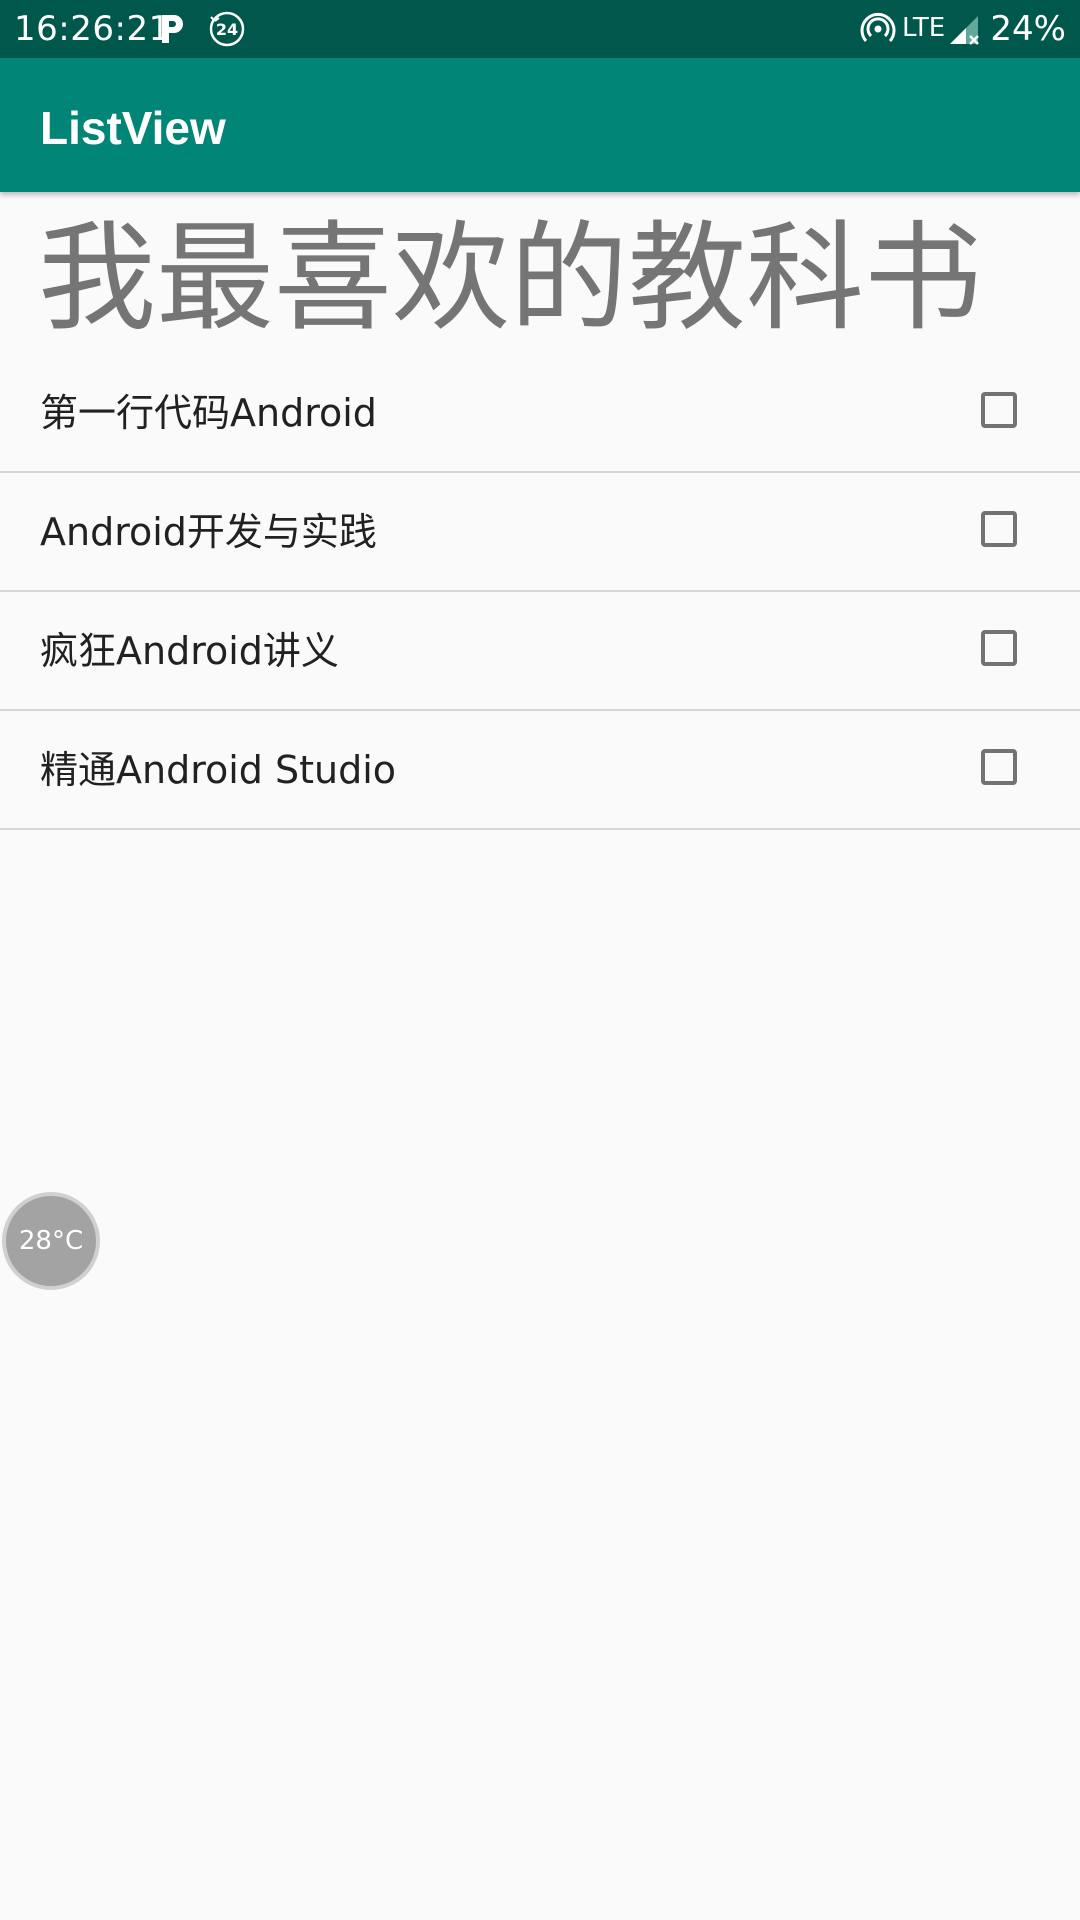 This screenshot has height=1920, width=1080. I want to click on app-title: ListView, so click(133, 128).